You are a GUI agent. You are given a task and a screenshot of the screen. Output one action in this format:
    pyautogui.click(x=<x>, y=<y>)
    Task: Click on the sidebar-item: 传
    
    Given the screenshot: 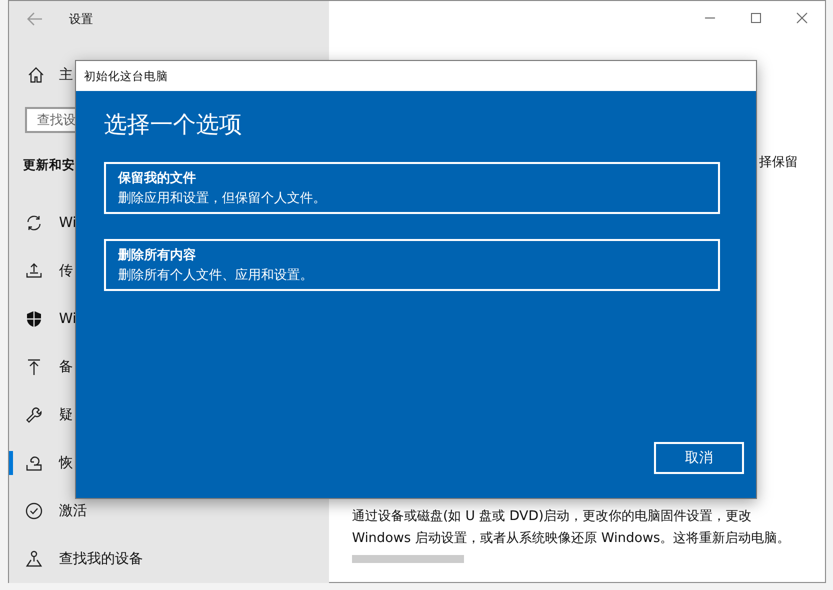 What is the action you would take?
    pyautogui.click(x=66, y=271)
    